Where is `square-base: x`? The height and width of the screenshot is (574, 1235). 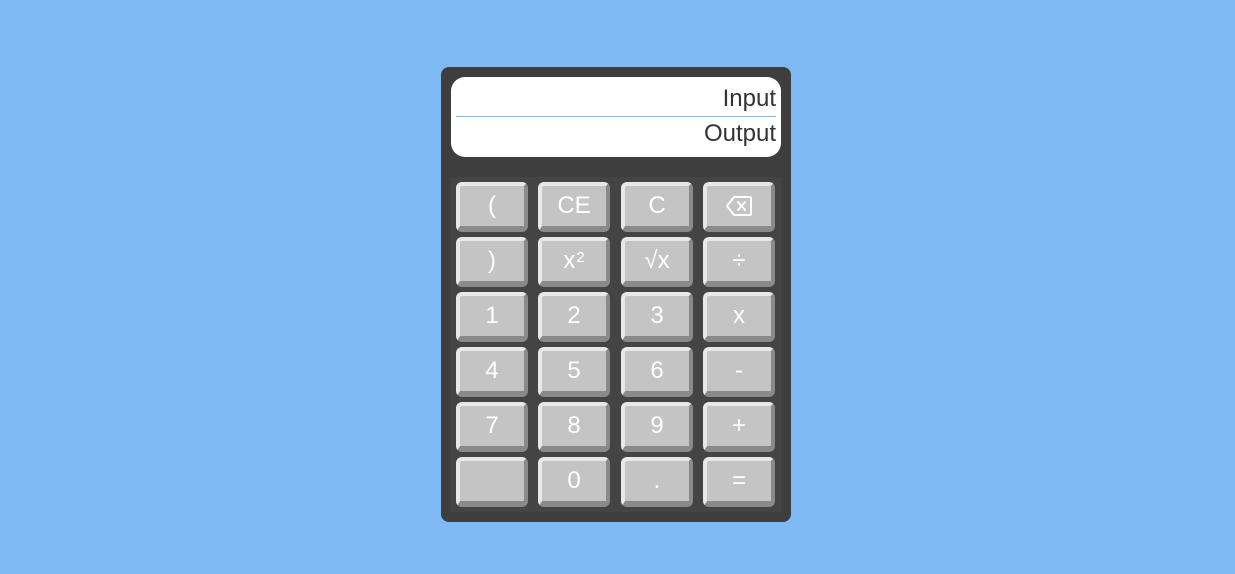 square-base: x is located at coordinates (569, 260).